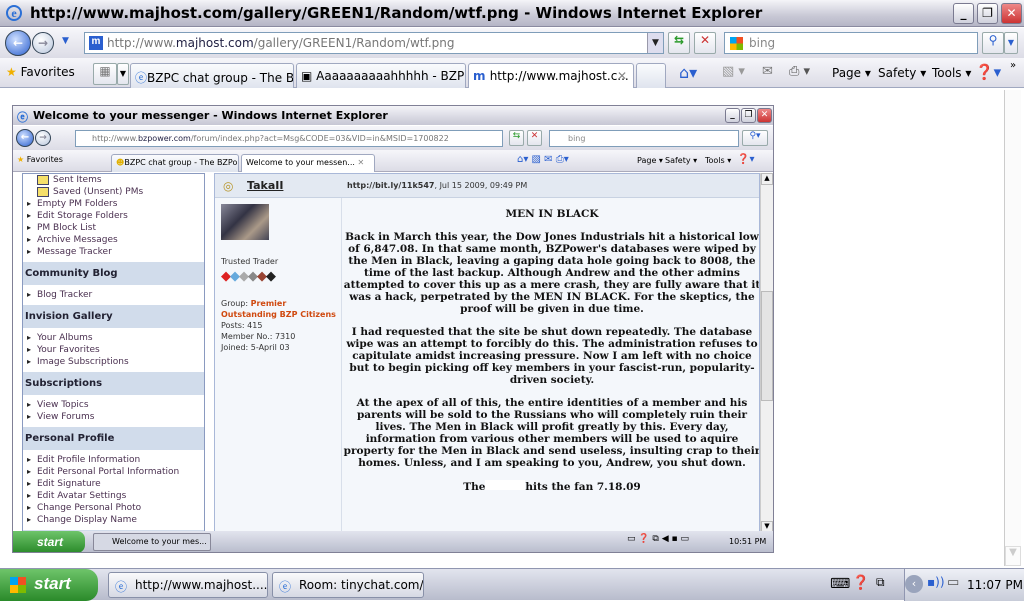 This screenshot has height=601, width=1024. Describe the element at coordinates (113, 295) in the screenshot. I see `sidebar-link: Blog Tracker` at that location.